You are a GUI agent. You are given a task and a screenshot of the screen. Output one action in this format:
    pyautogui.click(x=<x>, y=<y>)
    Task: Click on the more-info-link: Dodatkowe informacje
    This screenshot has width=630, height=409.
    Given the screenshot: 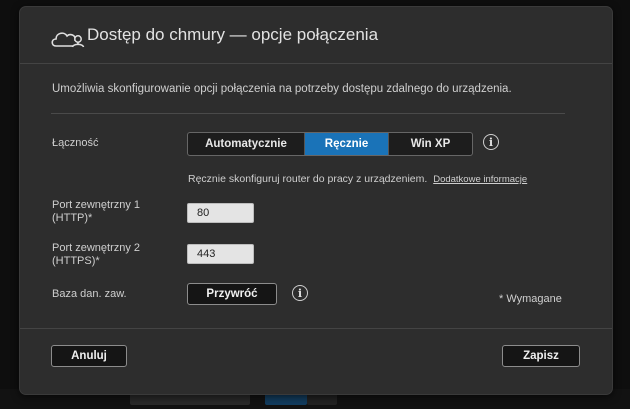 What is the action you would take?
    pyautogui.click(x=480, y=179)
    